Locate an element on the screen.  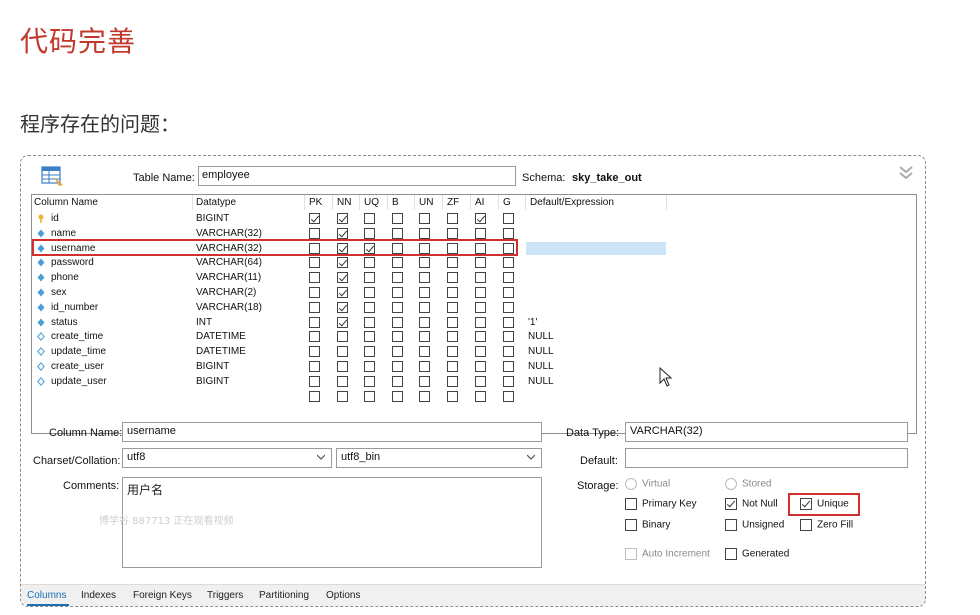
tab-foreign-keys: Foreign Keys is located at coordinates (162, 595).